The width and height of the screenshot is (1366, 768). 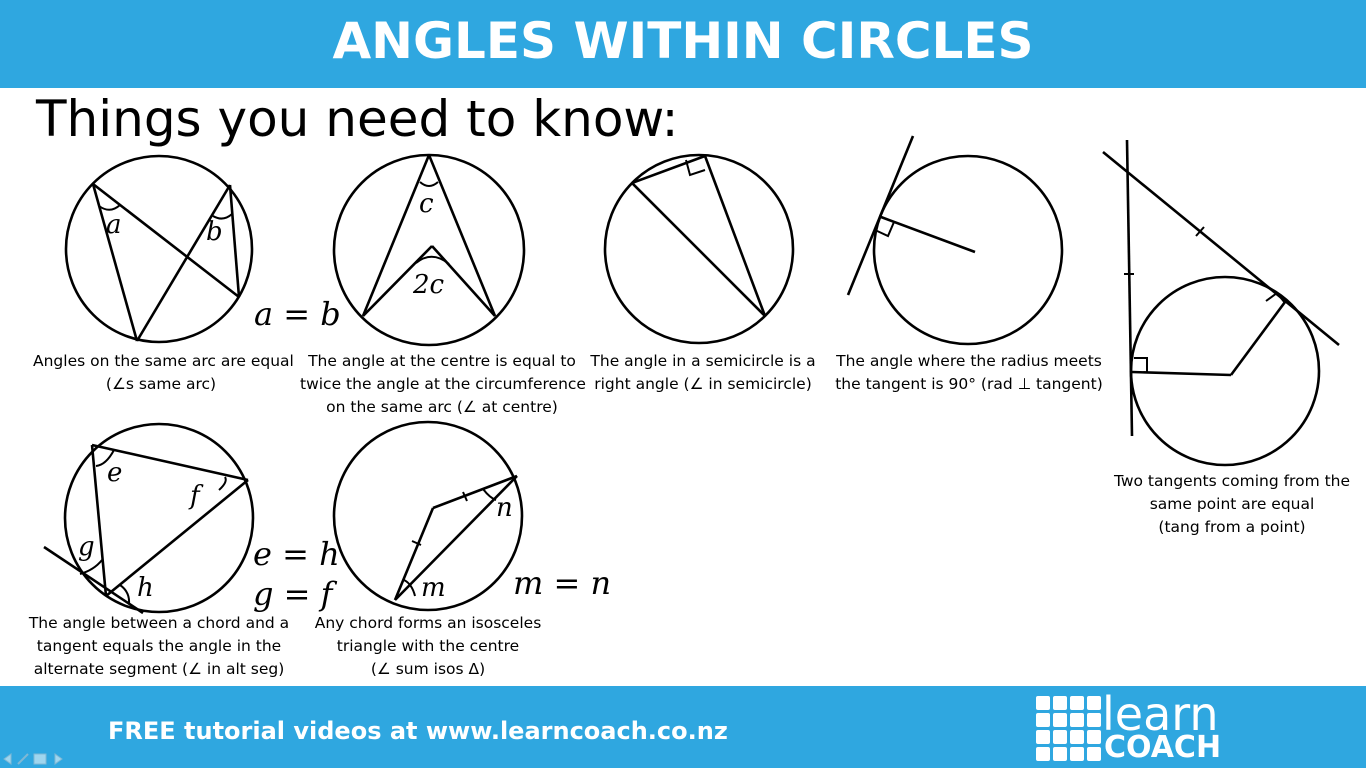 What do you see at coordinates (428, 285) in the screenshot?
I see `label-2c: 2c` at bounding box center [428, 285].